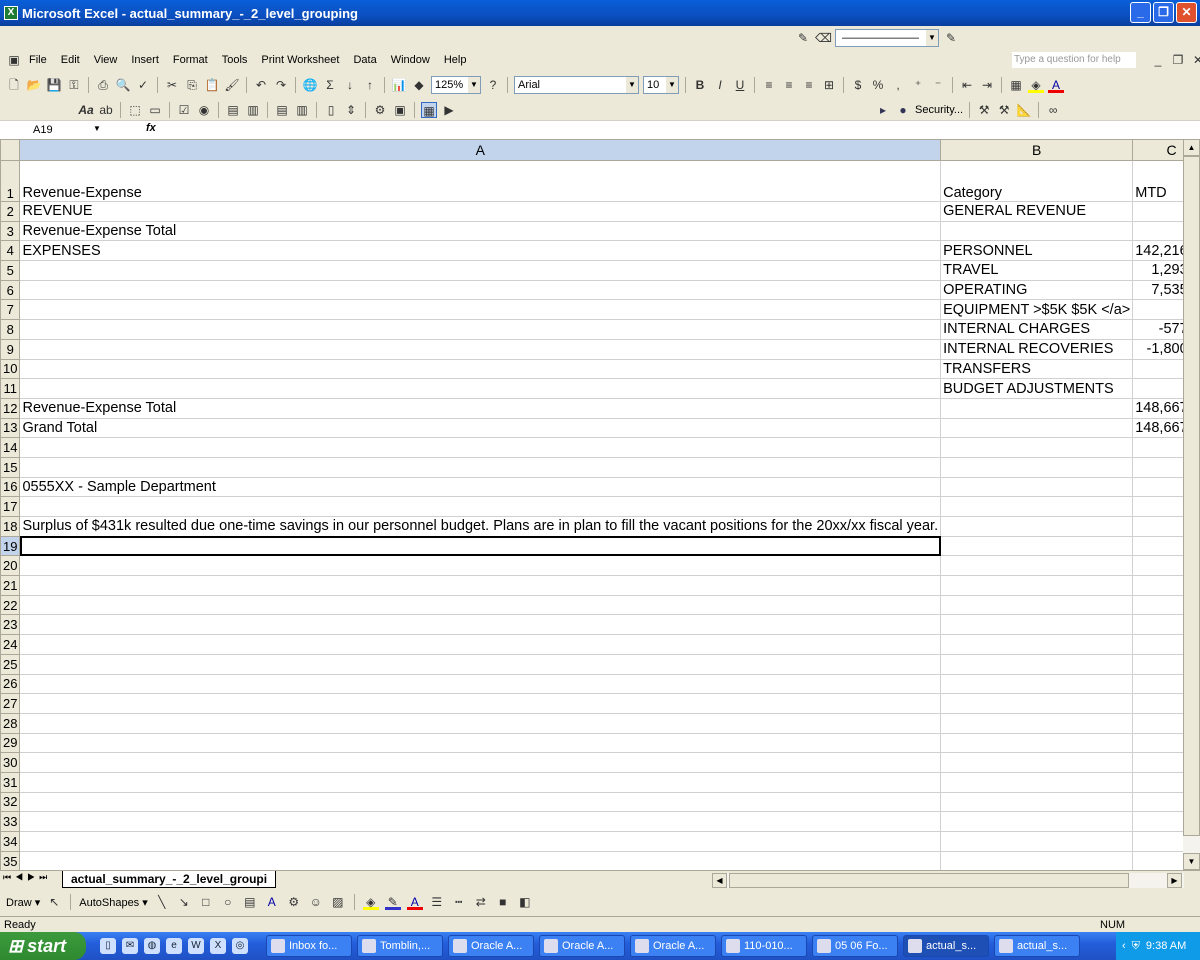 The height and width of the screenshot is (960, 1200). I want to click on menu-edit: Edit, so click(70, 60).